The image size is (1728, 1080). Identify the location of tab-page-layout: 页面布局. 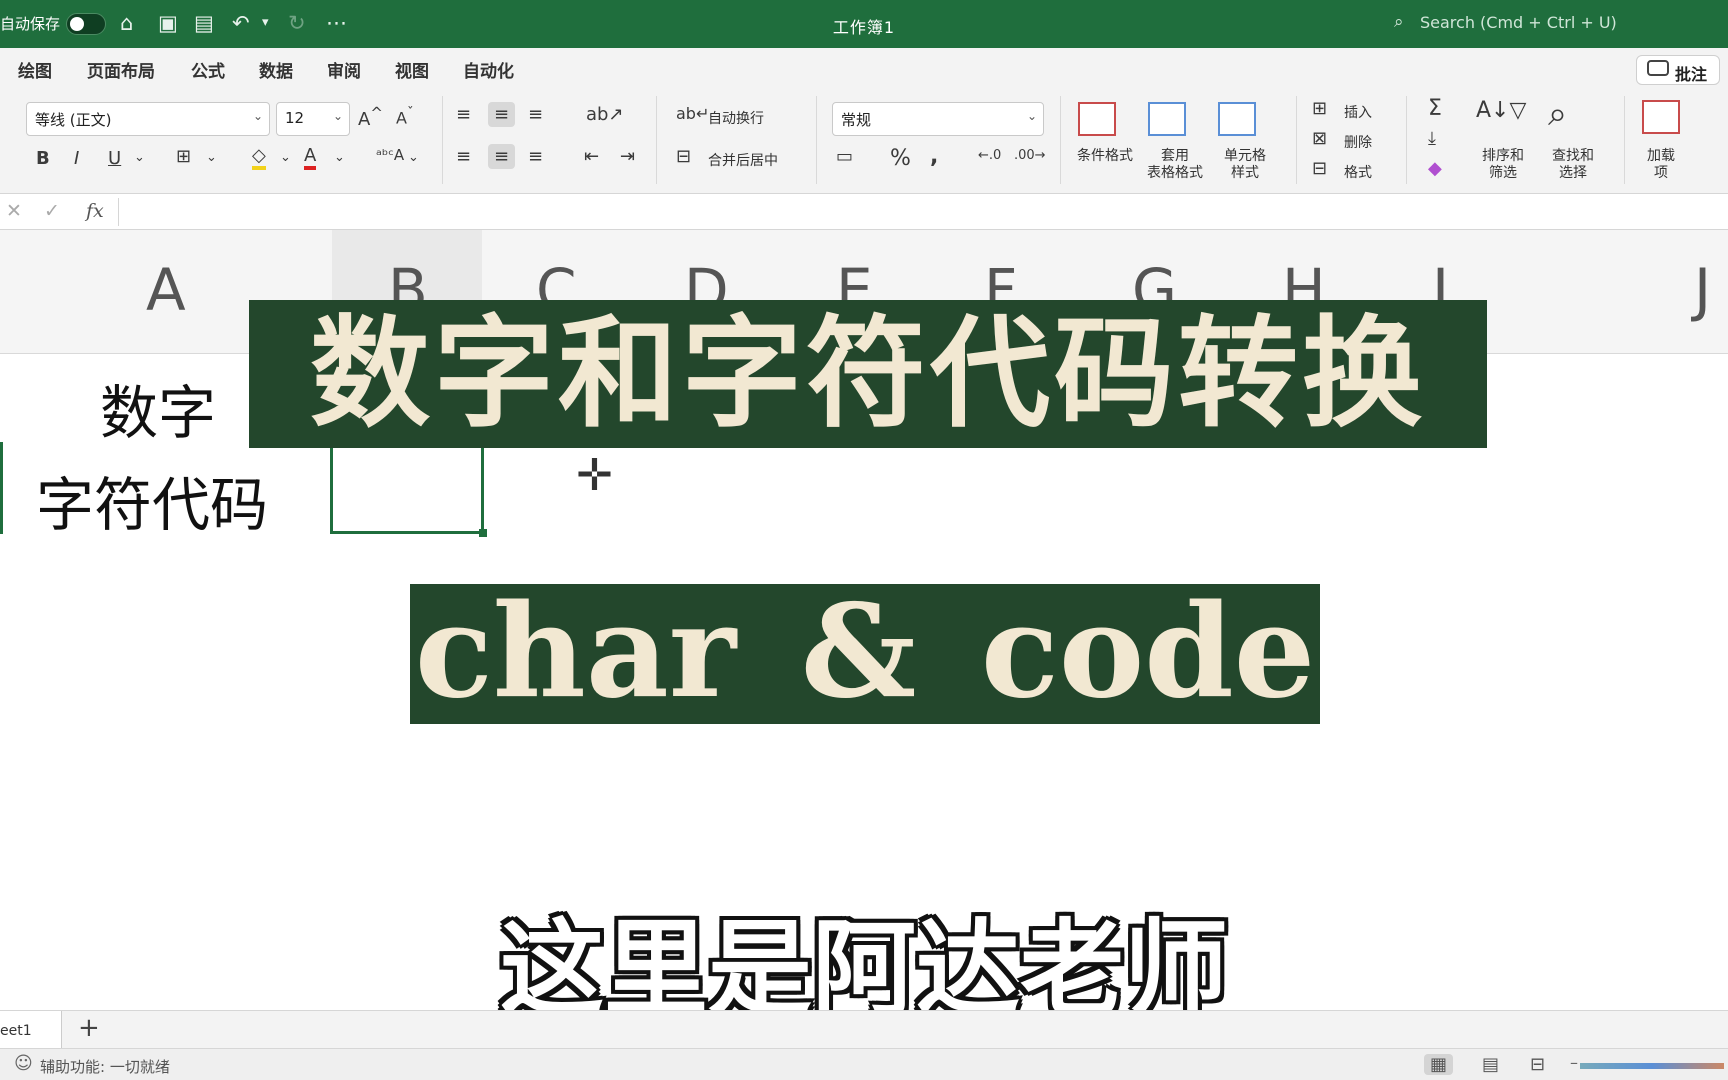
(121, 69).